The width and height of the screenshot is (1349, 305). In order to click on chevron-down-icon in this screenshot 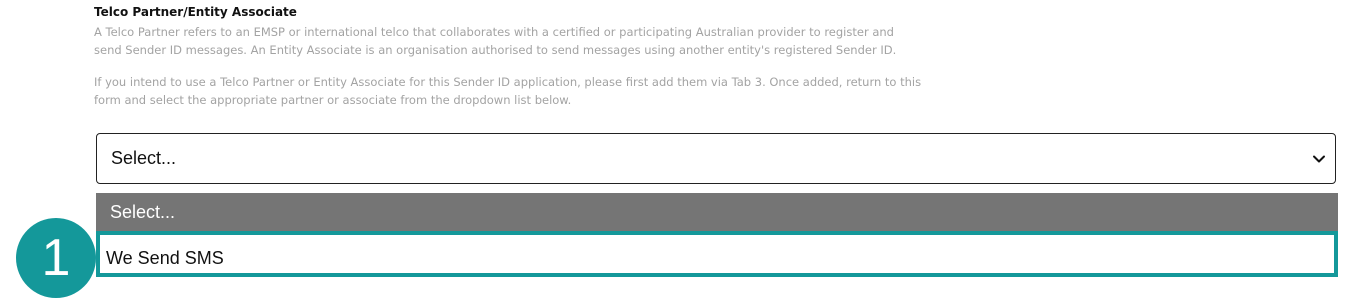, I will do `click(1319, 159)`.